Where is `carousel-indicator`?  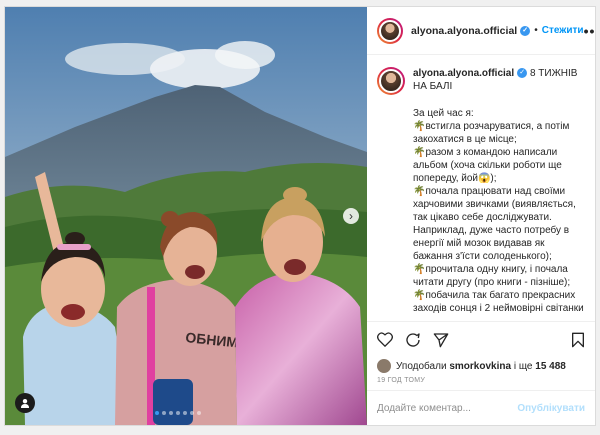 carousel-indicator is located at coordinates (178, 413).